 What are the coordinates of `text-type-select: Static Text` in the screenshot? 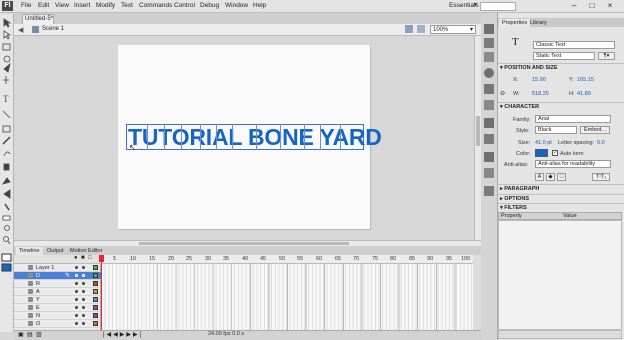 It's located at (564, 56).